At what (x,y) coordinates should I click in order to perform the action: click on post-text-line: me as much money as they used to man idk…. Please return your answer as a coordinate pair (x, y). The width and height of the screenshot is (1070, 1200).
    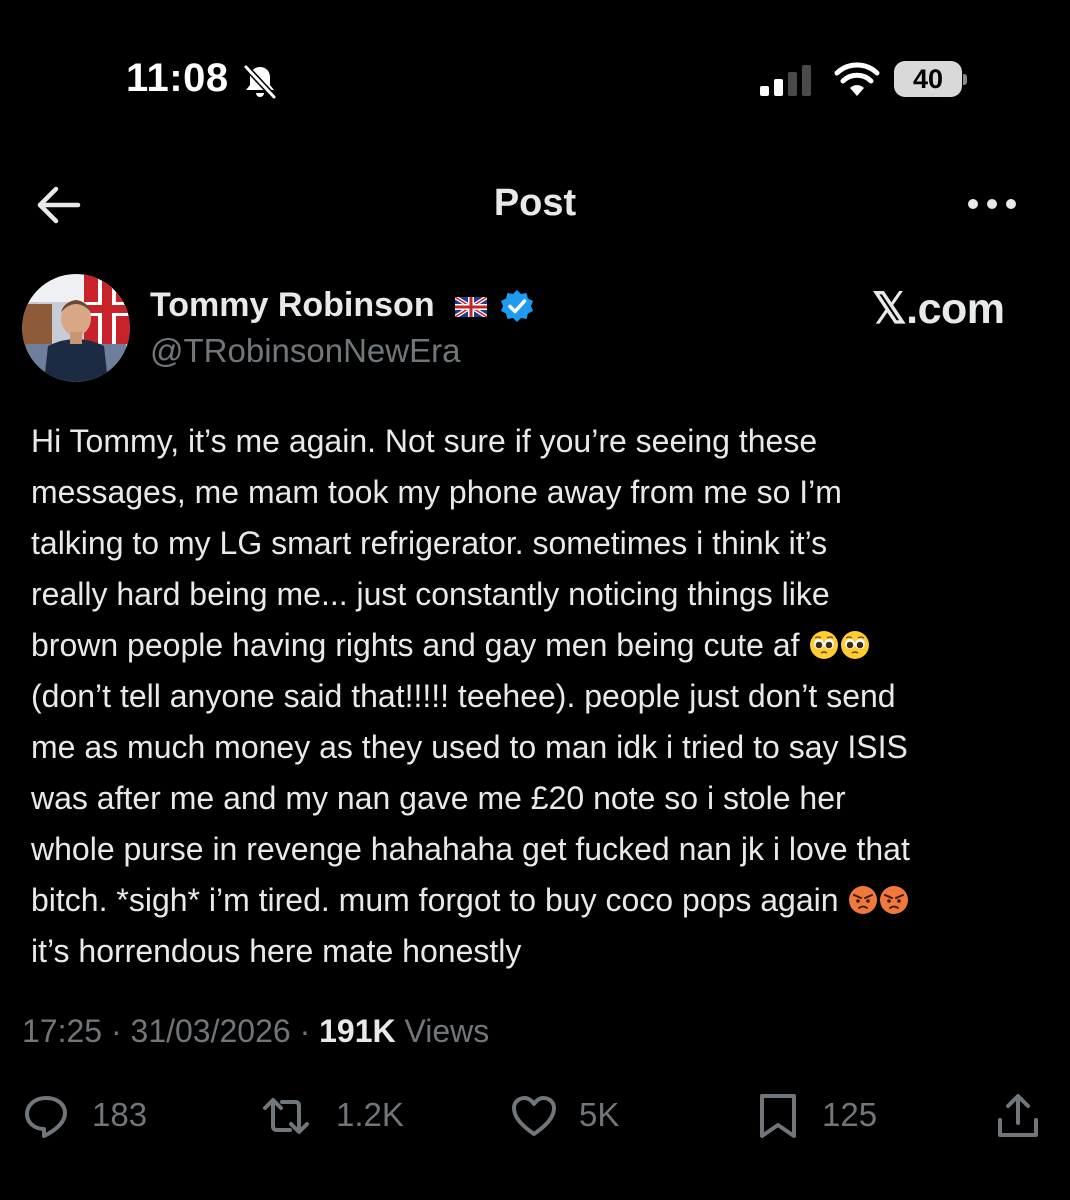
    Looking at the image, I should click on (469, 747).